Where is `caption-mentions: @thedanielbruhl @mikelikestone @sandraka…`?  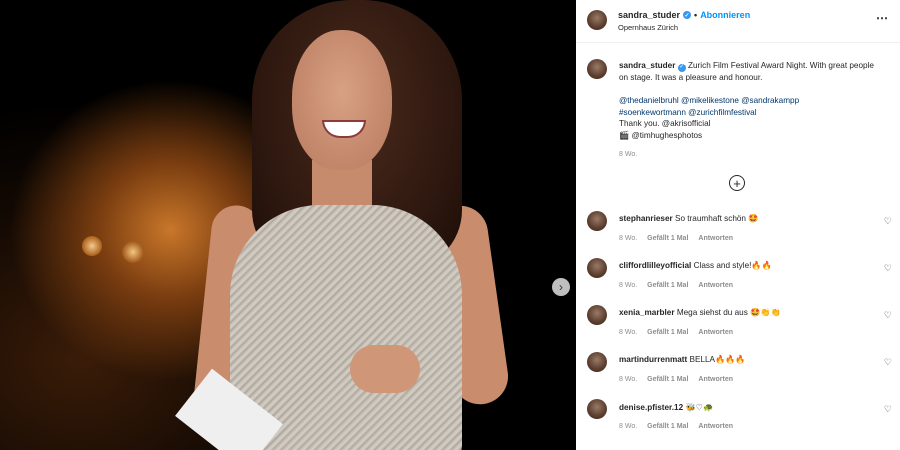
caption-mentions: @thedanielbruhl @mikelikestone @sandraka… is located at coordinates (709, 100).